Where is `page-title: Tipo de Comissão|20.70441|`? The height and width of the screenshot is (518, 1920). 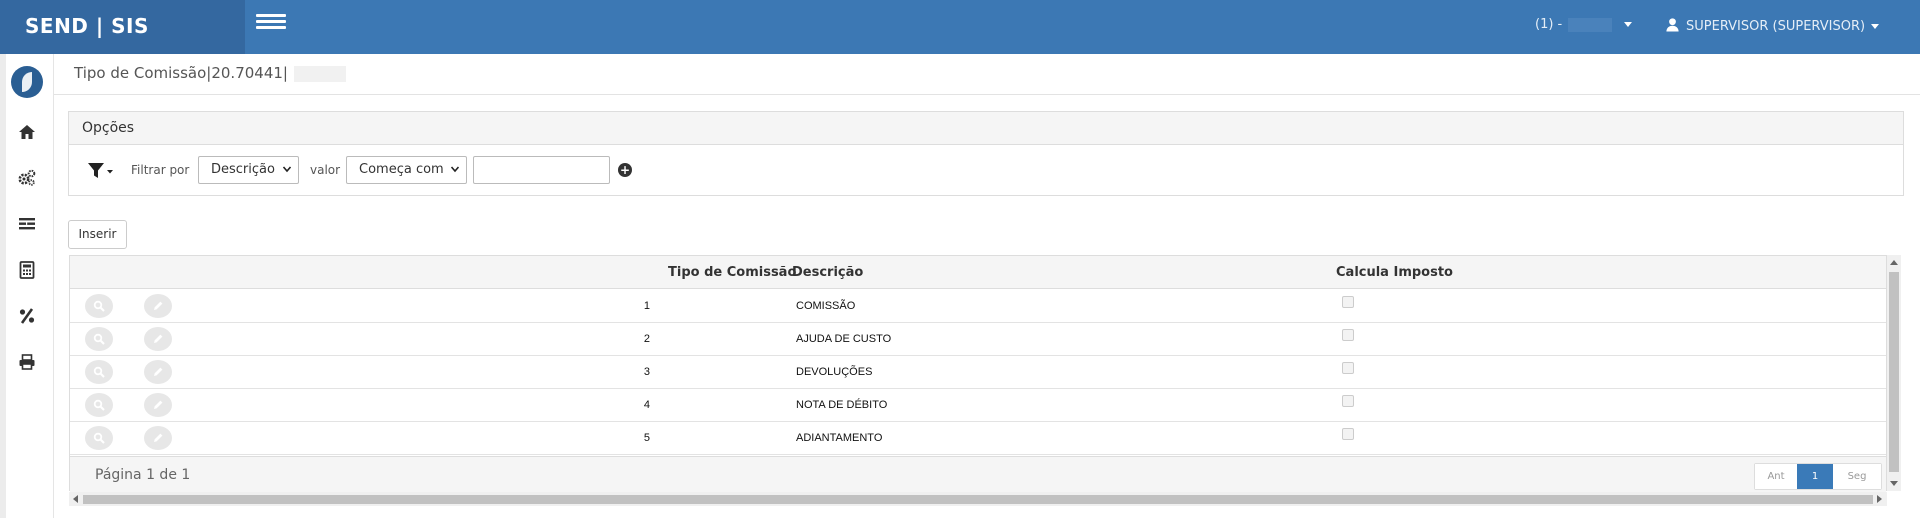 page-title: Tipo de Comissão|20.70441| is located at coordinates (181, 73).